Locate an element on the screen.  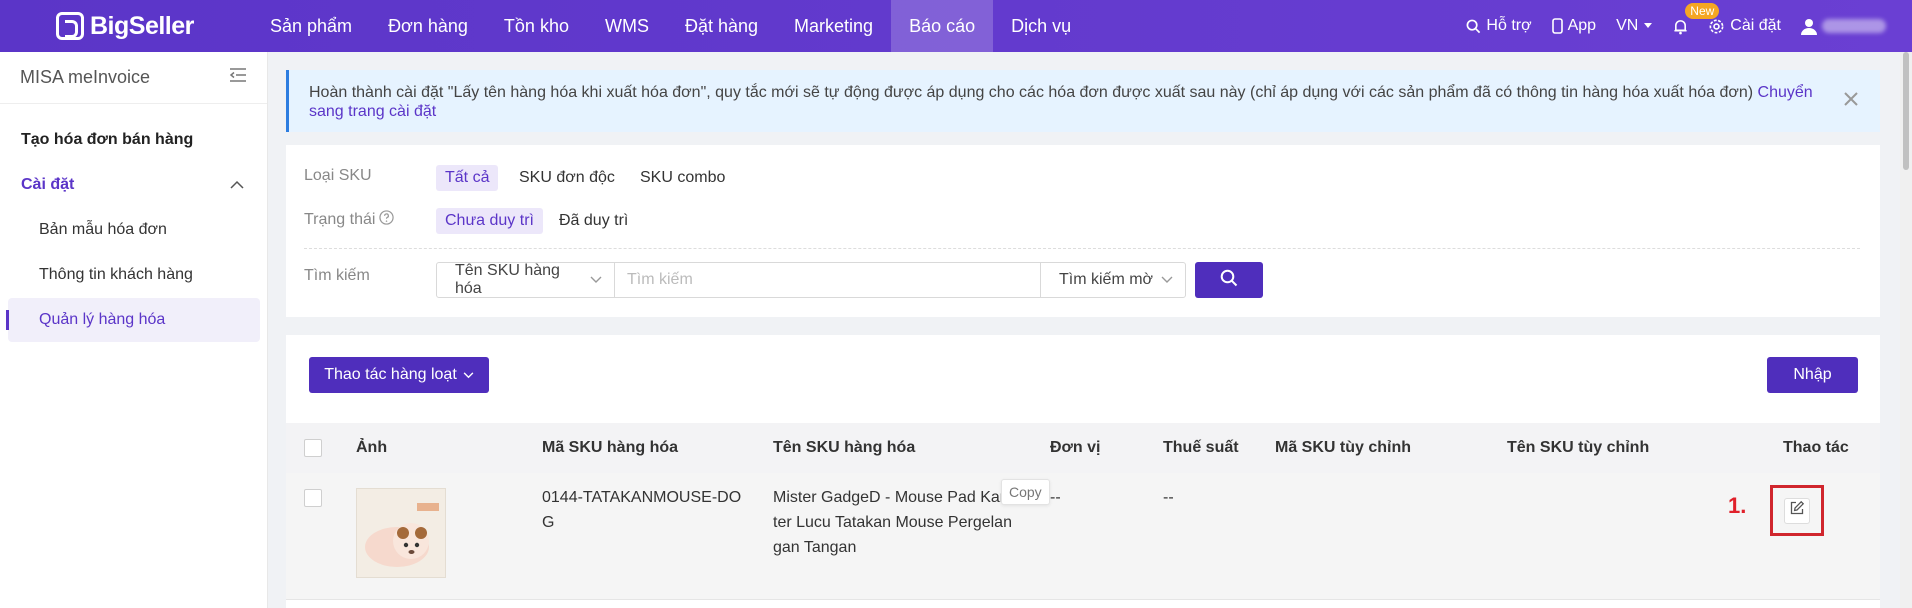
bulk-actions-button: Thao tác hàng loạt is located at coordinates (399, 375).